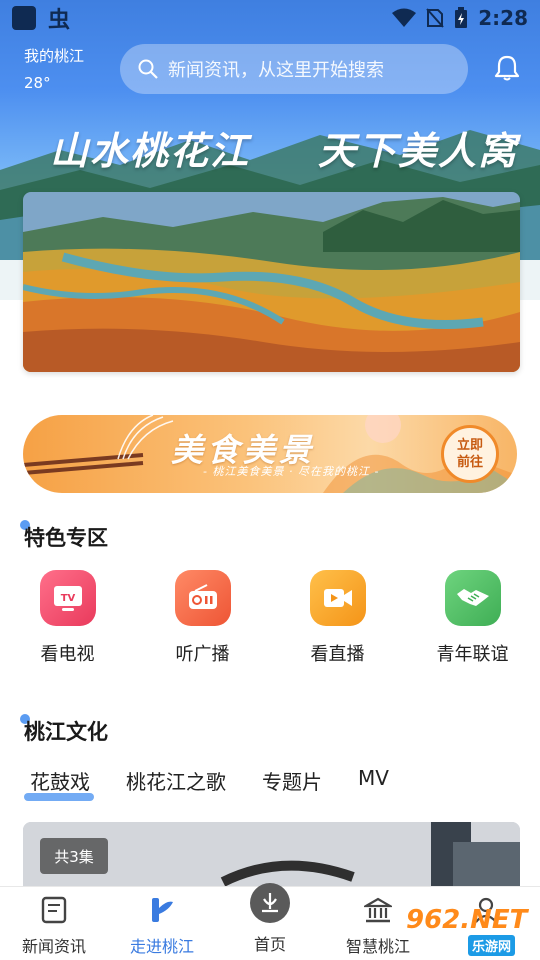 This screenshot has width=540, height=960. What do you see at coordinates (54, 55) in the screenshot?
I see `location-label: 我的桃江` at bounding box center [54, 55].